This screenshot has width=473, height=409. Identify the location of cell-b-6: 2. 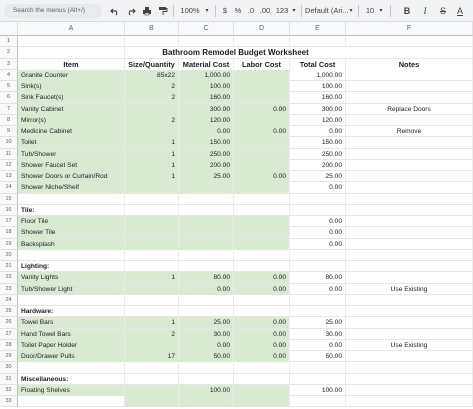
(152, 98).